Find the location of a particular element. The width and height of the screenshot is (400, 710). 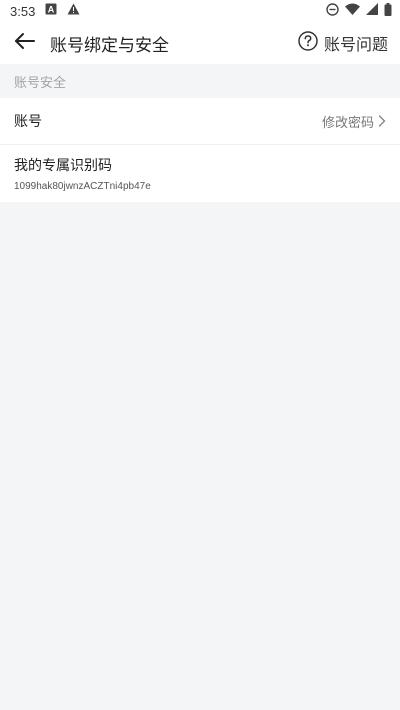

question-circle-icon is located at coordinates (308, 43).